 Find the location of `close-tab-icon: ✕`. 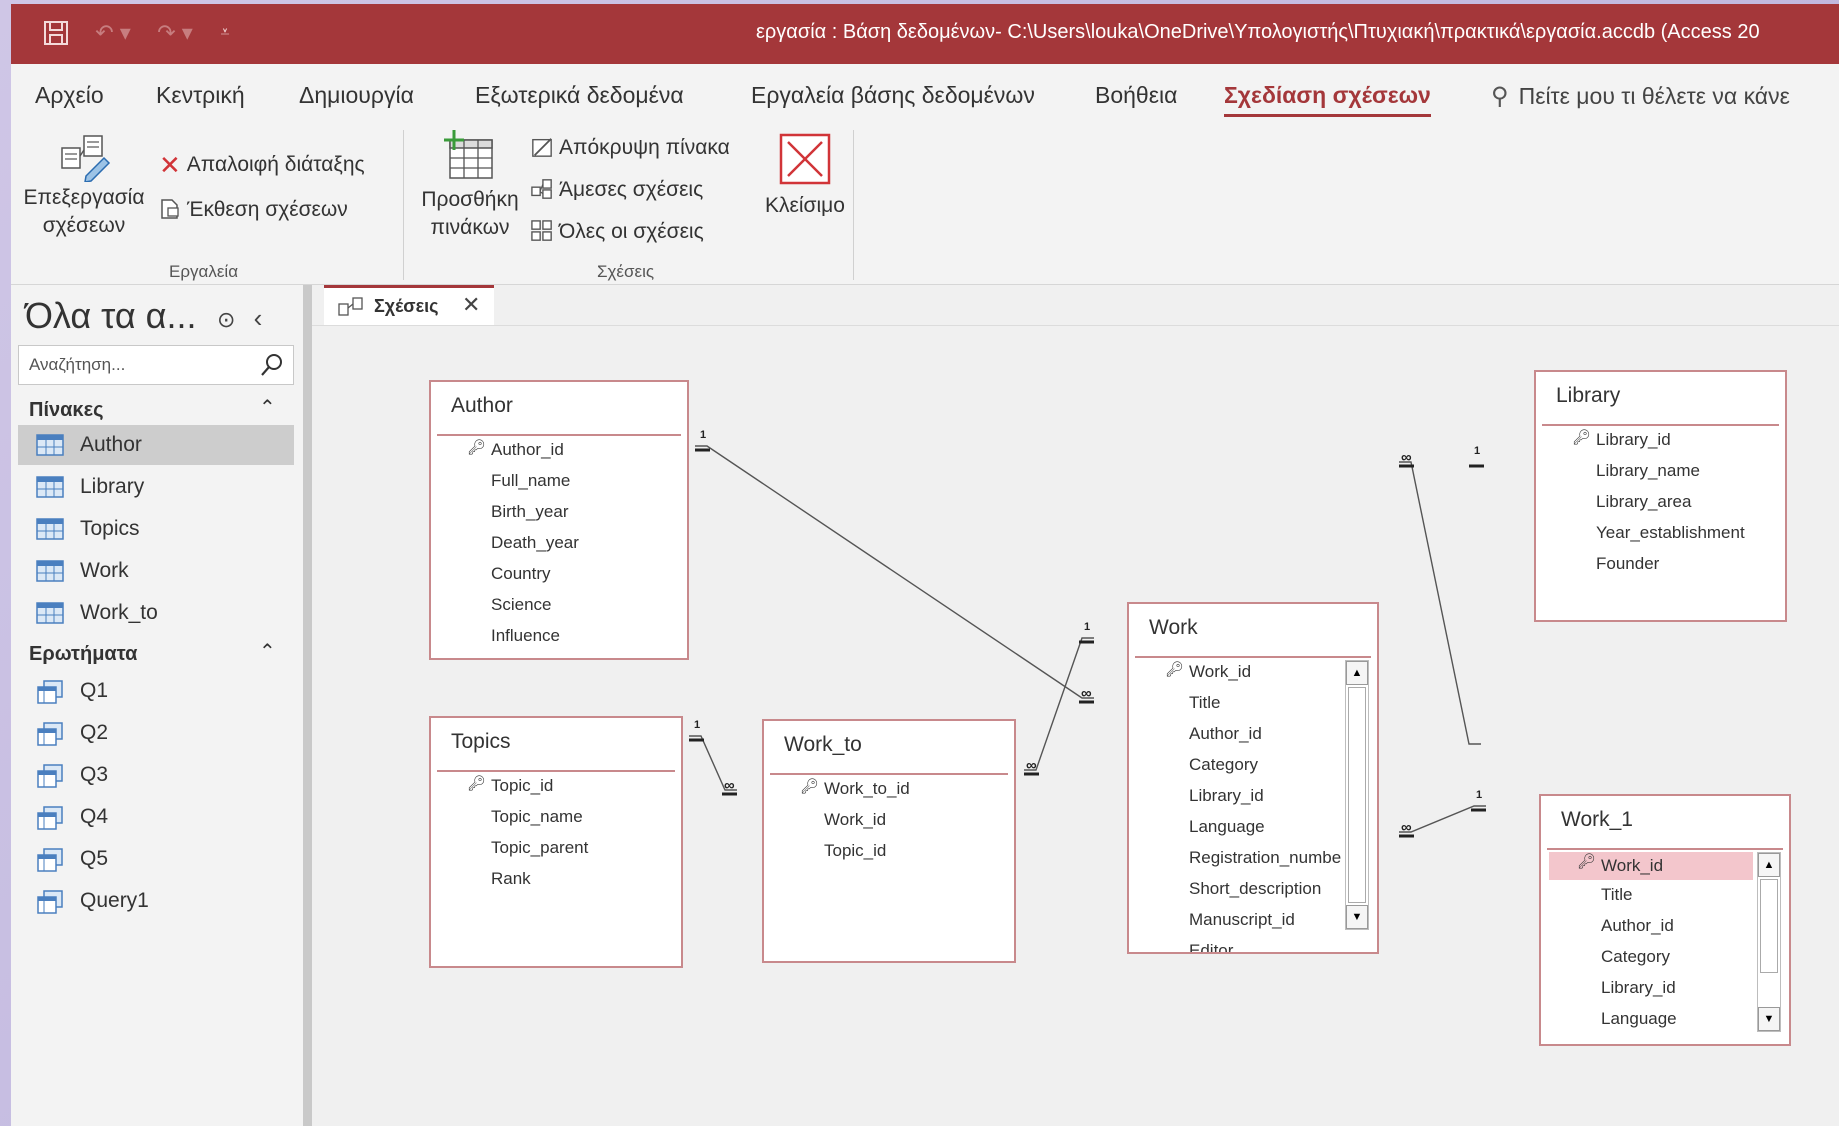

close-tab-icon: ✕ is located at coordinates (471, 305).